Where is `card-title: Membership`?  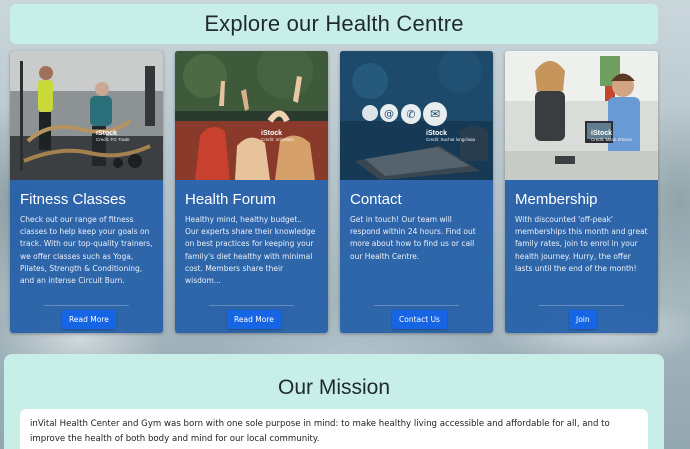
card-title: Membership is located at coordinates (556, 199).